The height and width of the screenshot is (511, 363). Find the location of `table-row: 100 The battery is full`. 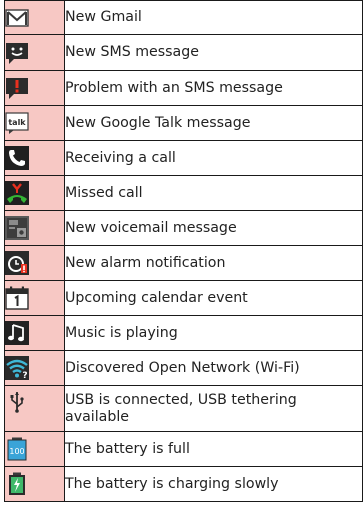

table-row: 100 The battery is full is located at coordinates (183, 449).